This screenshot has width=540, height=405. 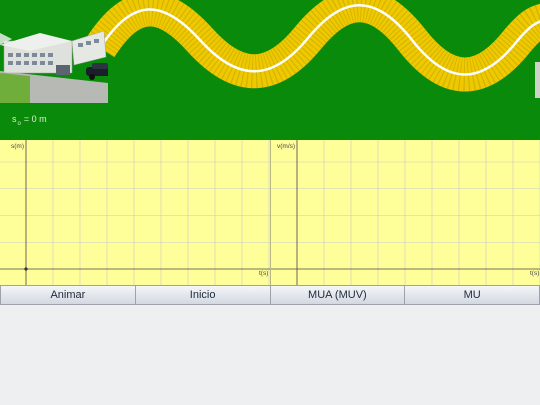 I want to click on position-readout: so = 0 m, so click(x=29, y=120).